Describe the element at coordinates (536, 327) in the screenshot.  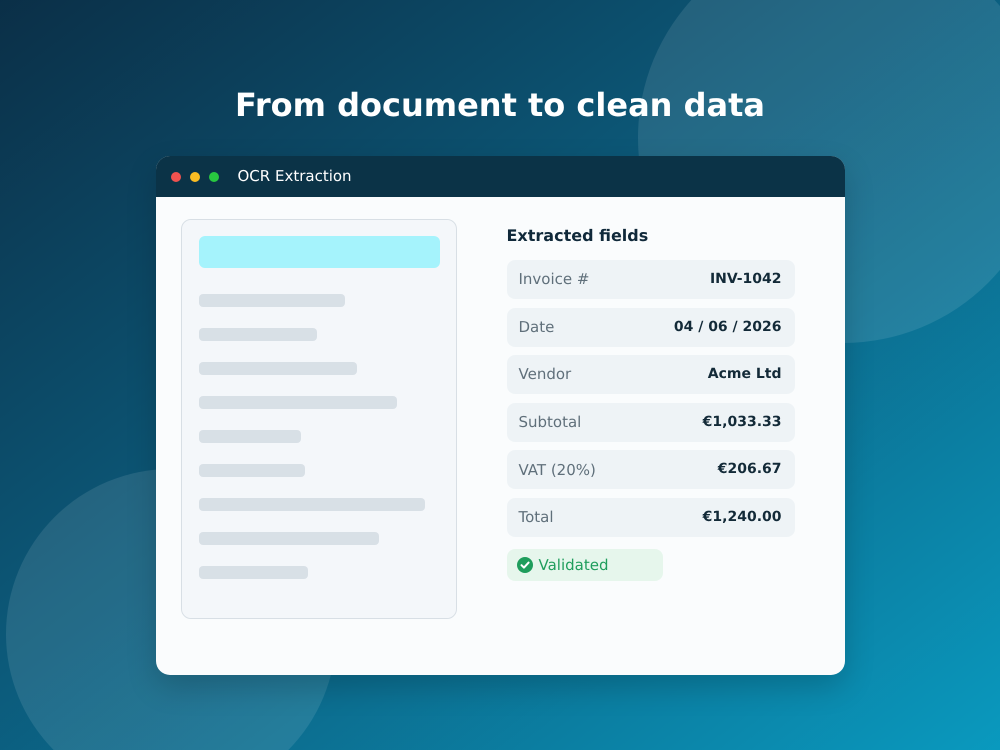
I see `field-label: Date` at that location.